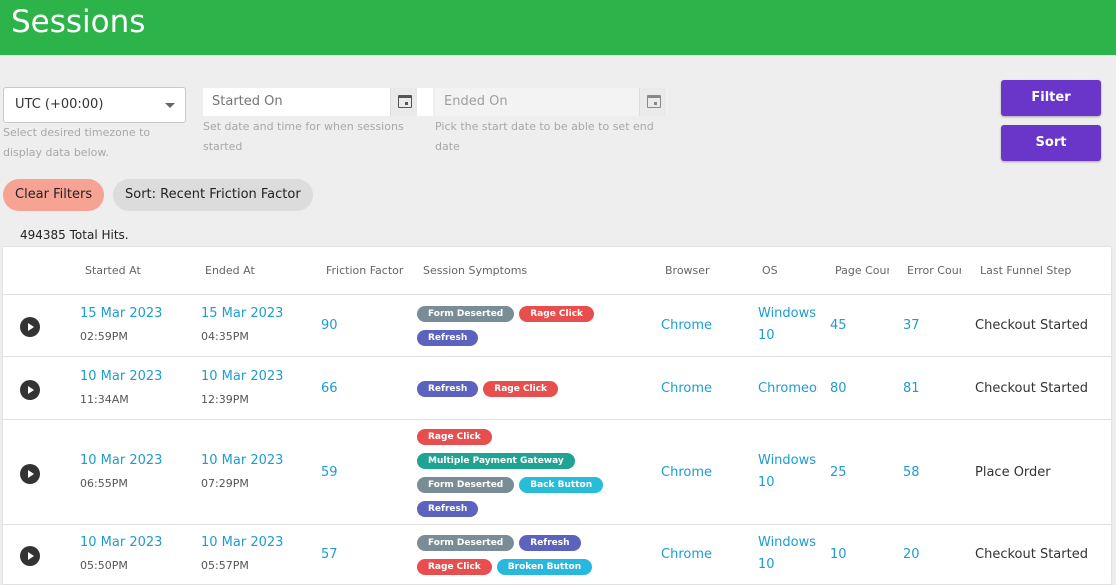  What do you see at coordinates (213, 195) in the screenshot?
I see `sort-chip: Sort: Recent Friction Factor` at bounding box center [213, 195].